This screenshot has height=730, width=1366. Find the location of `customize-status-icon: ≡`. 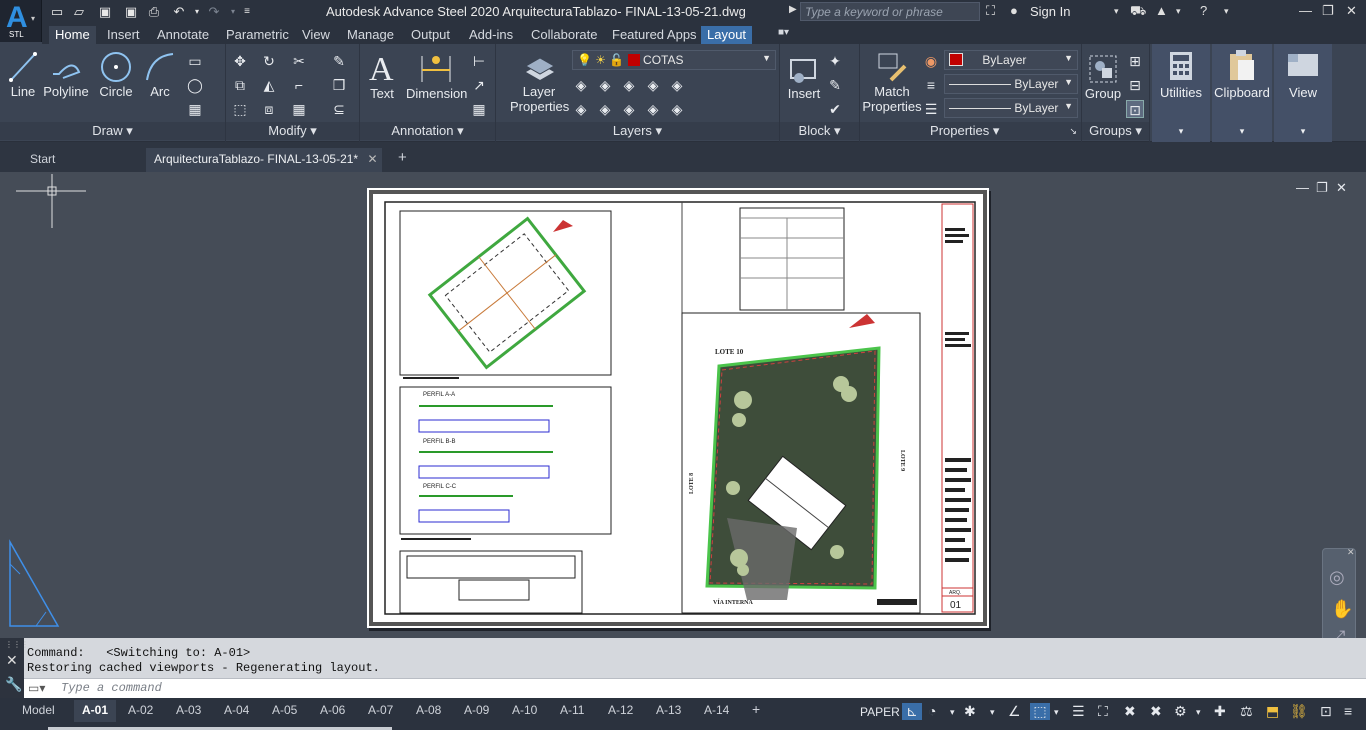

customize-status-icon: ≡ is located at coordinates (1348, 711).